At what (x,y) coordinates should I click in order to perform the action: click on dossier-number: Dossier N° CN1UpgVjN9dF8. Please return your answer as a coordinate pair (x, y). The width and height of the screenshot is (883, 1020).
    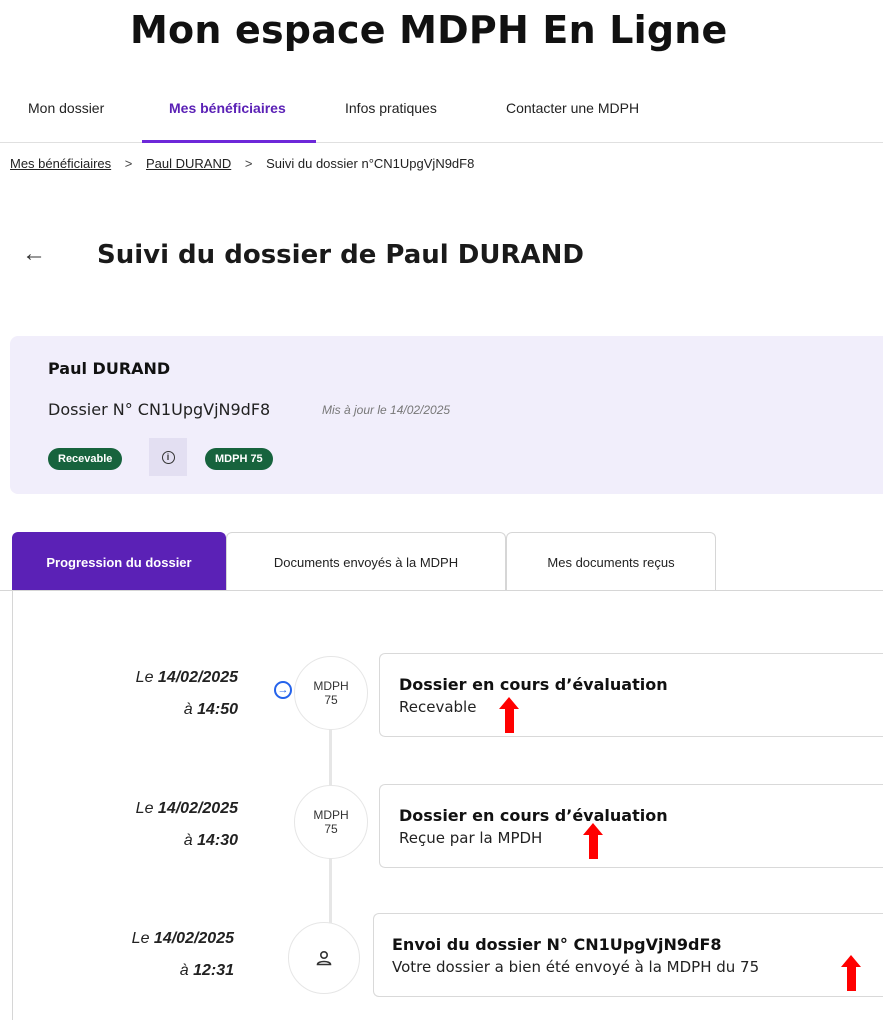
    Looking at the image, I should click on (159, 409).